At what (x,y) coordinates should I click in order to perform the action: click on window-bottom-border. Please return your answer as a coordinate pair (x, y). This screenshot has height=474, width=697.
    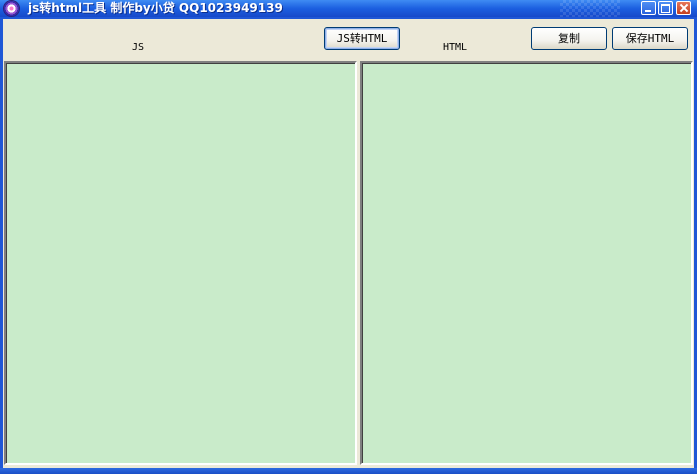
    Looking at the image, I should click on (348, 471).